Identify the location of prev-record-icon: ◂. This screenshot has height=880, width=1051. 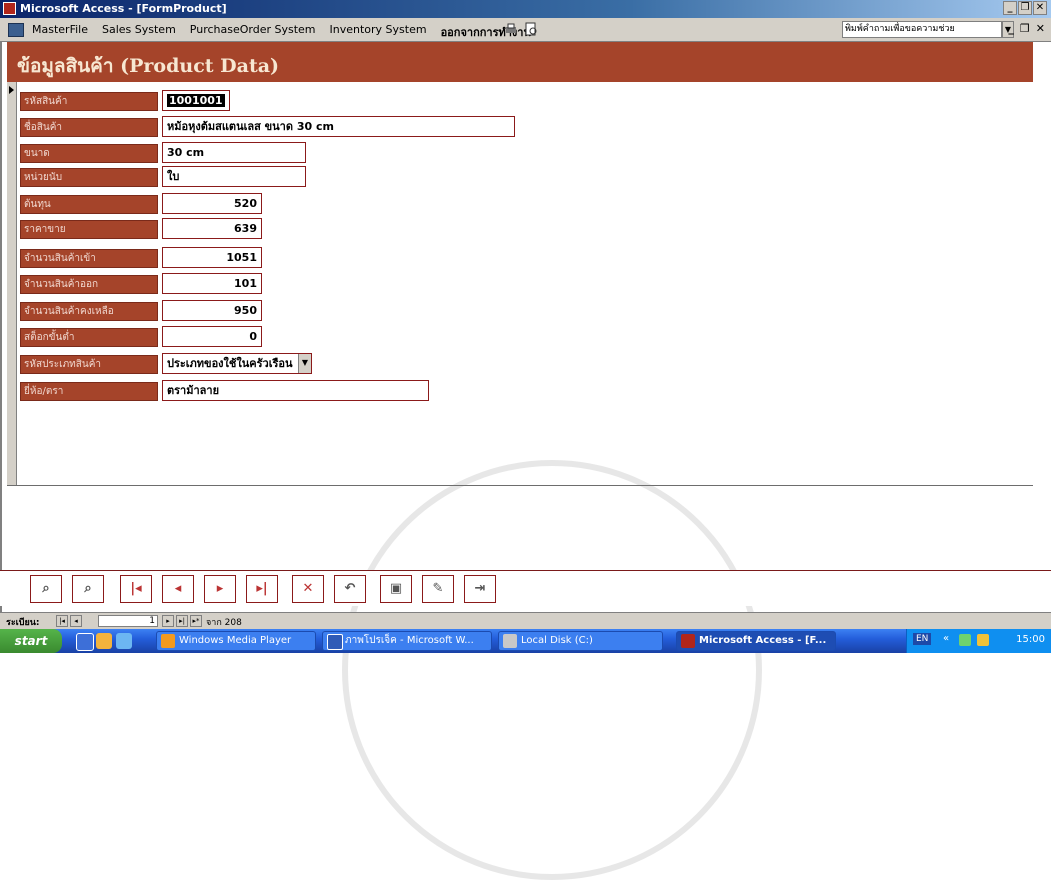
(178, 589).